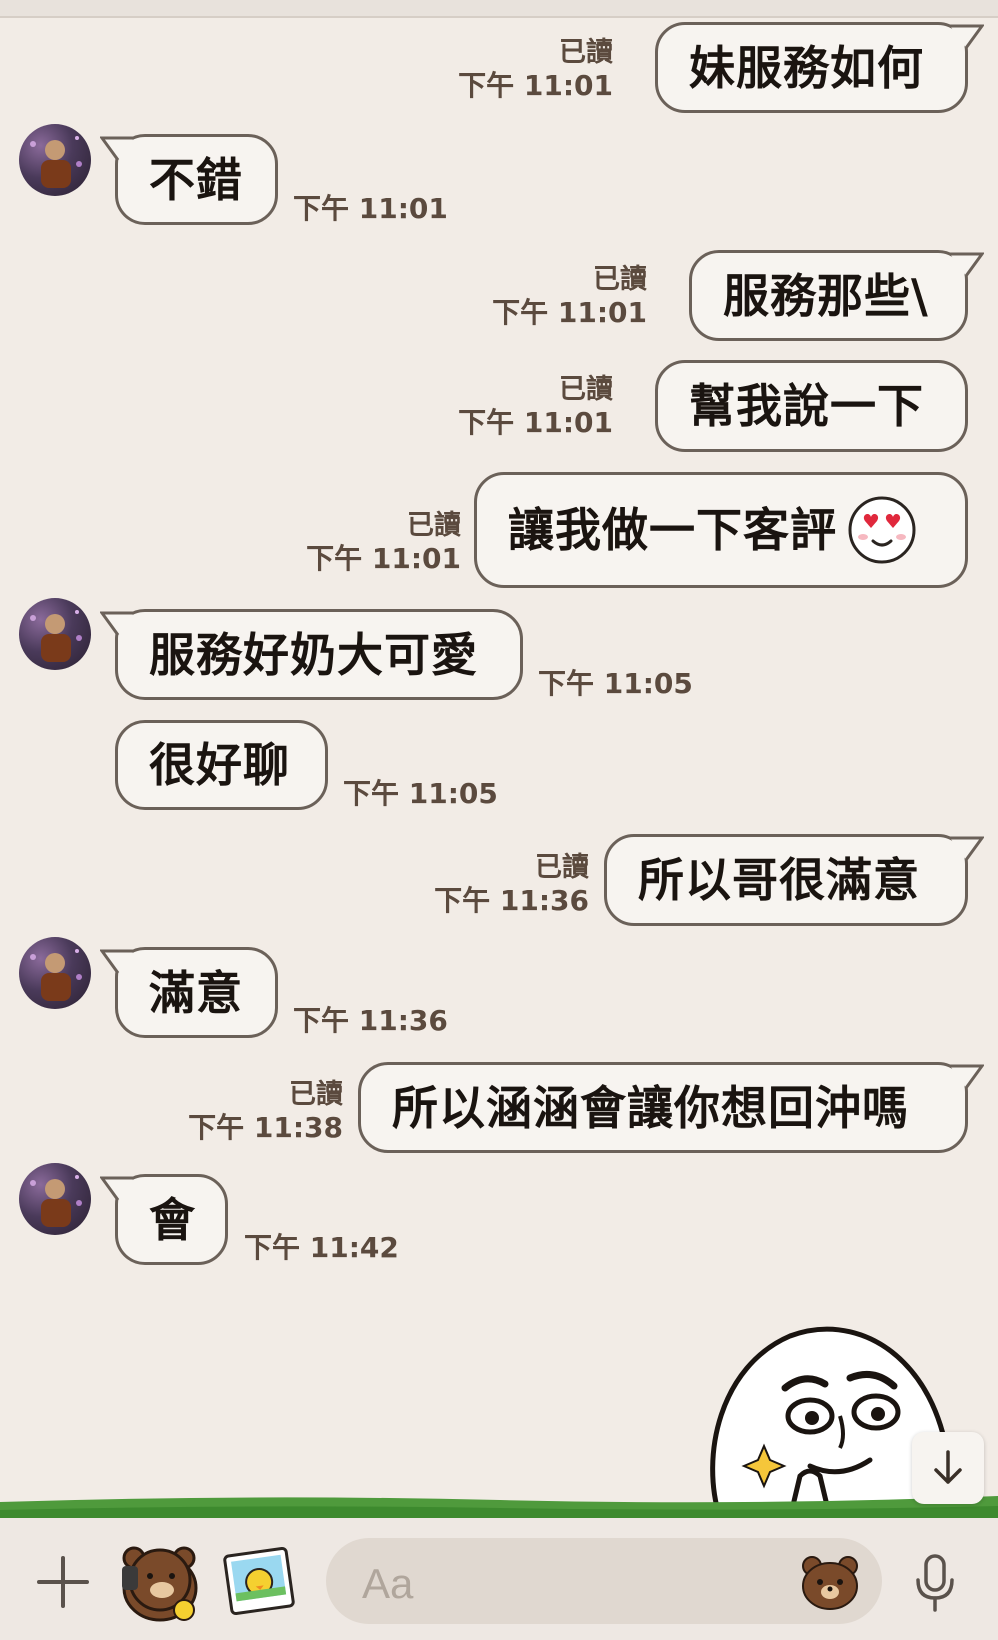 Image resolution: width=998 pixels, height=1640 pixels. Describe the element at coordinates (604, 1581) in the screenshot. I see `message-input: Aa` at that location.